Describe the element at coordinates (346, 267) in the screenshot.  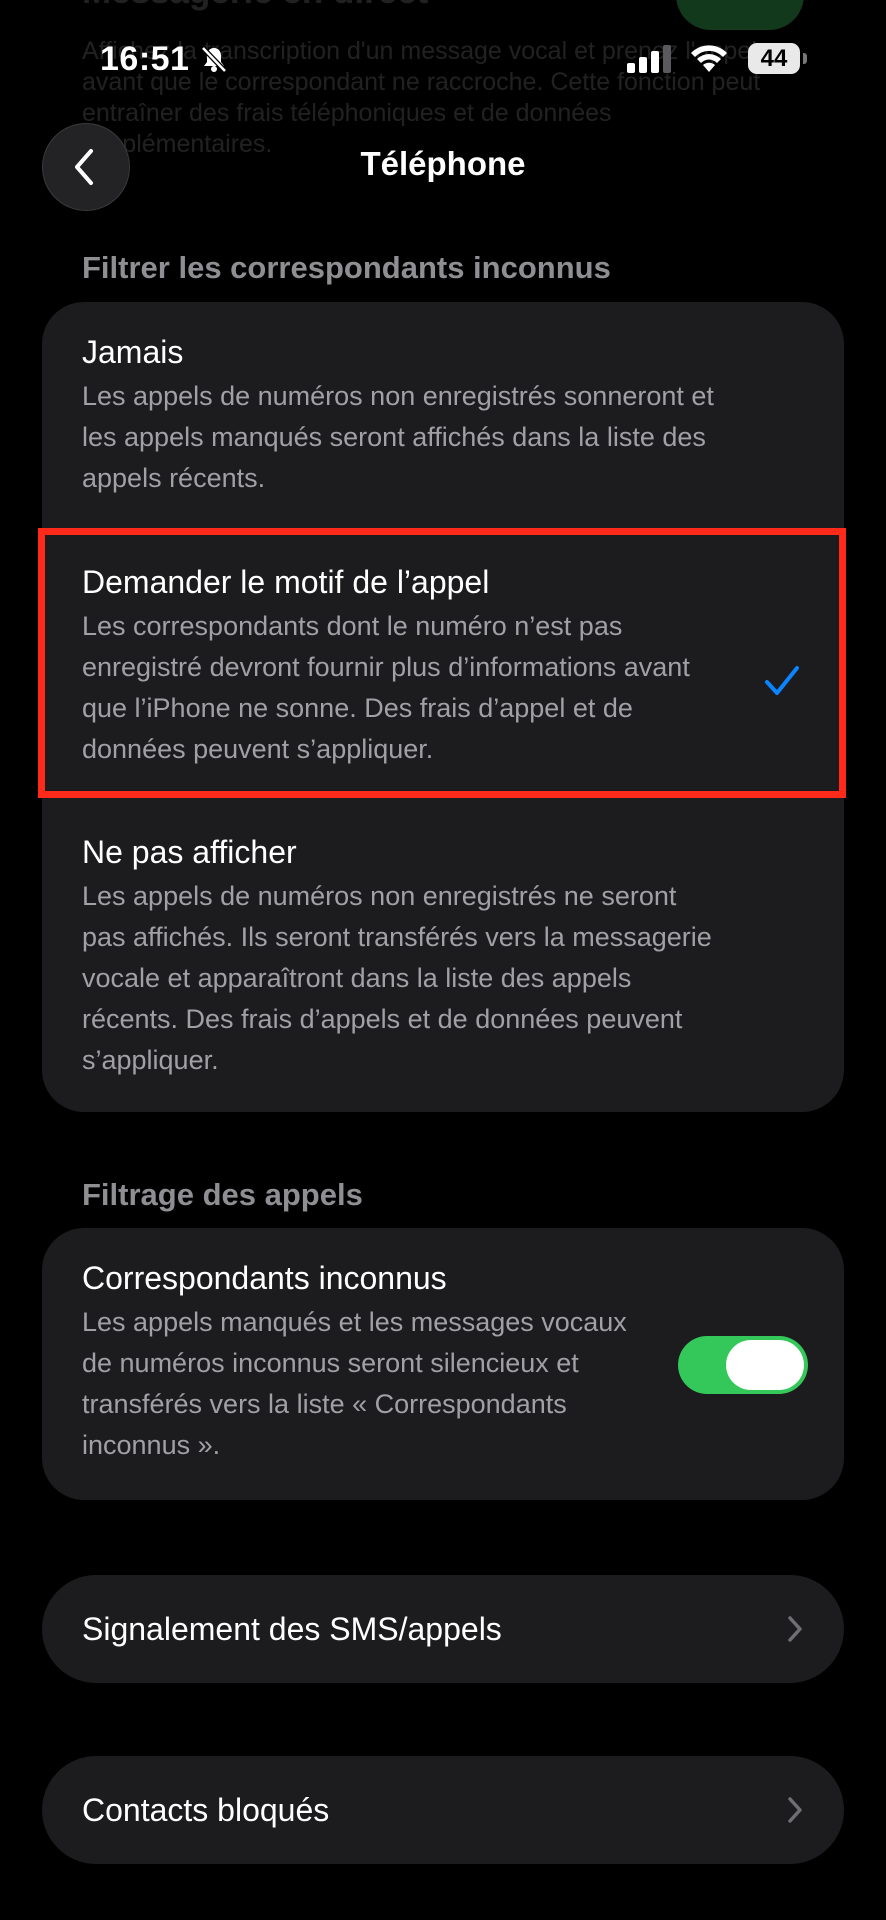
I see `section-header-filter: Filtrer les correspondants inconnus` at that location.